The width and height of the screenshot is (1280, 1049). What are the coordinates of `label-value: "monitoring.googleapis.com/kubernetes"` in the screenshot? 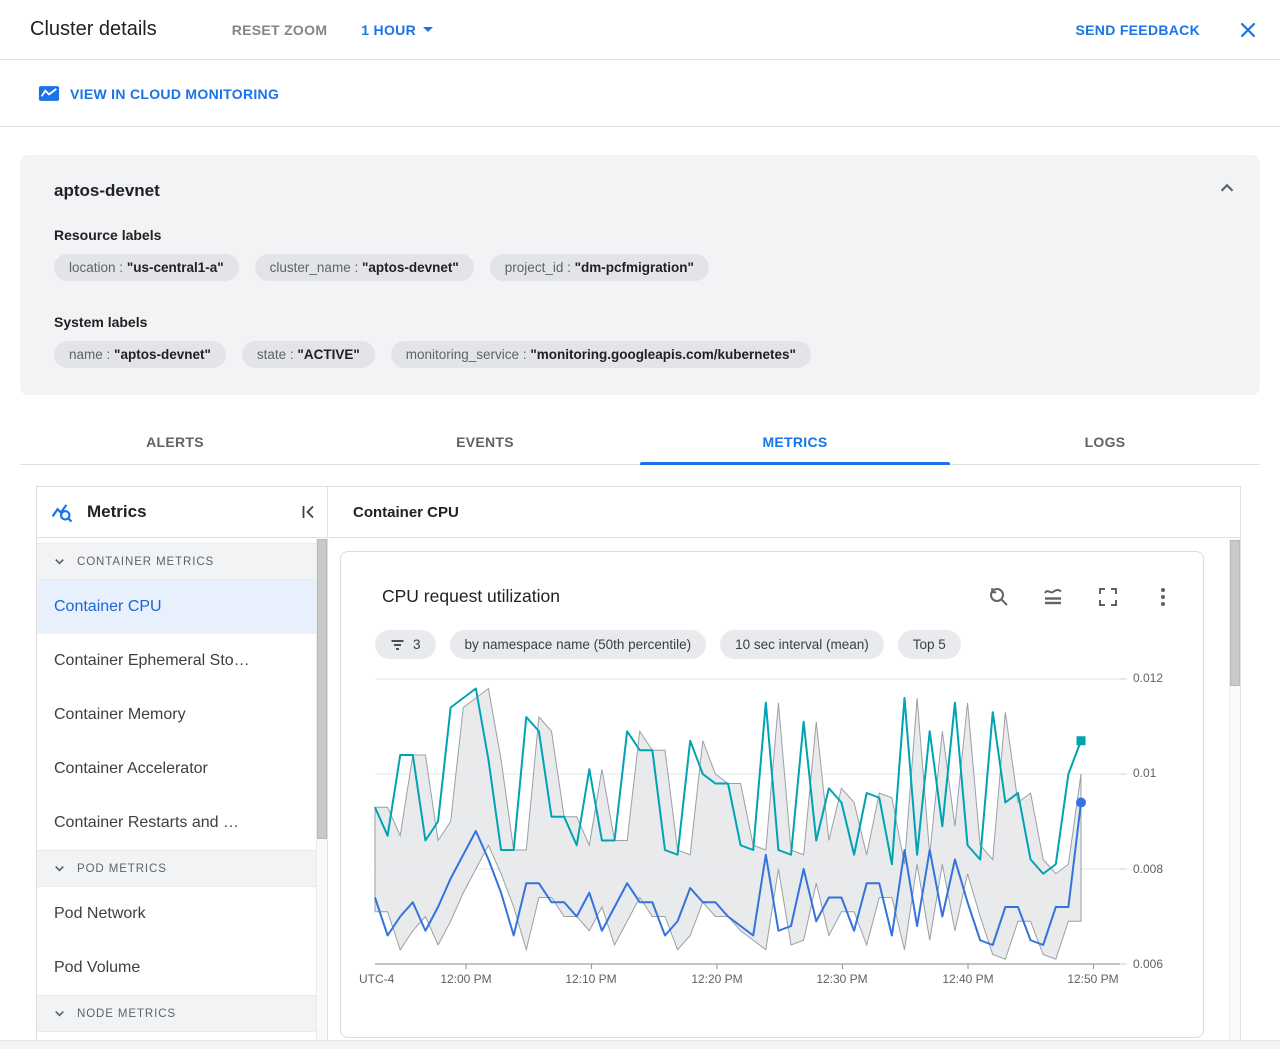 It's located at (663, 354).